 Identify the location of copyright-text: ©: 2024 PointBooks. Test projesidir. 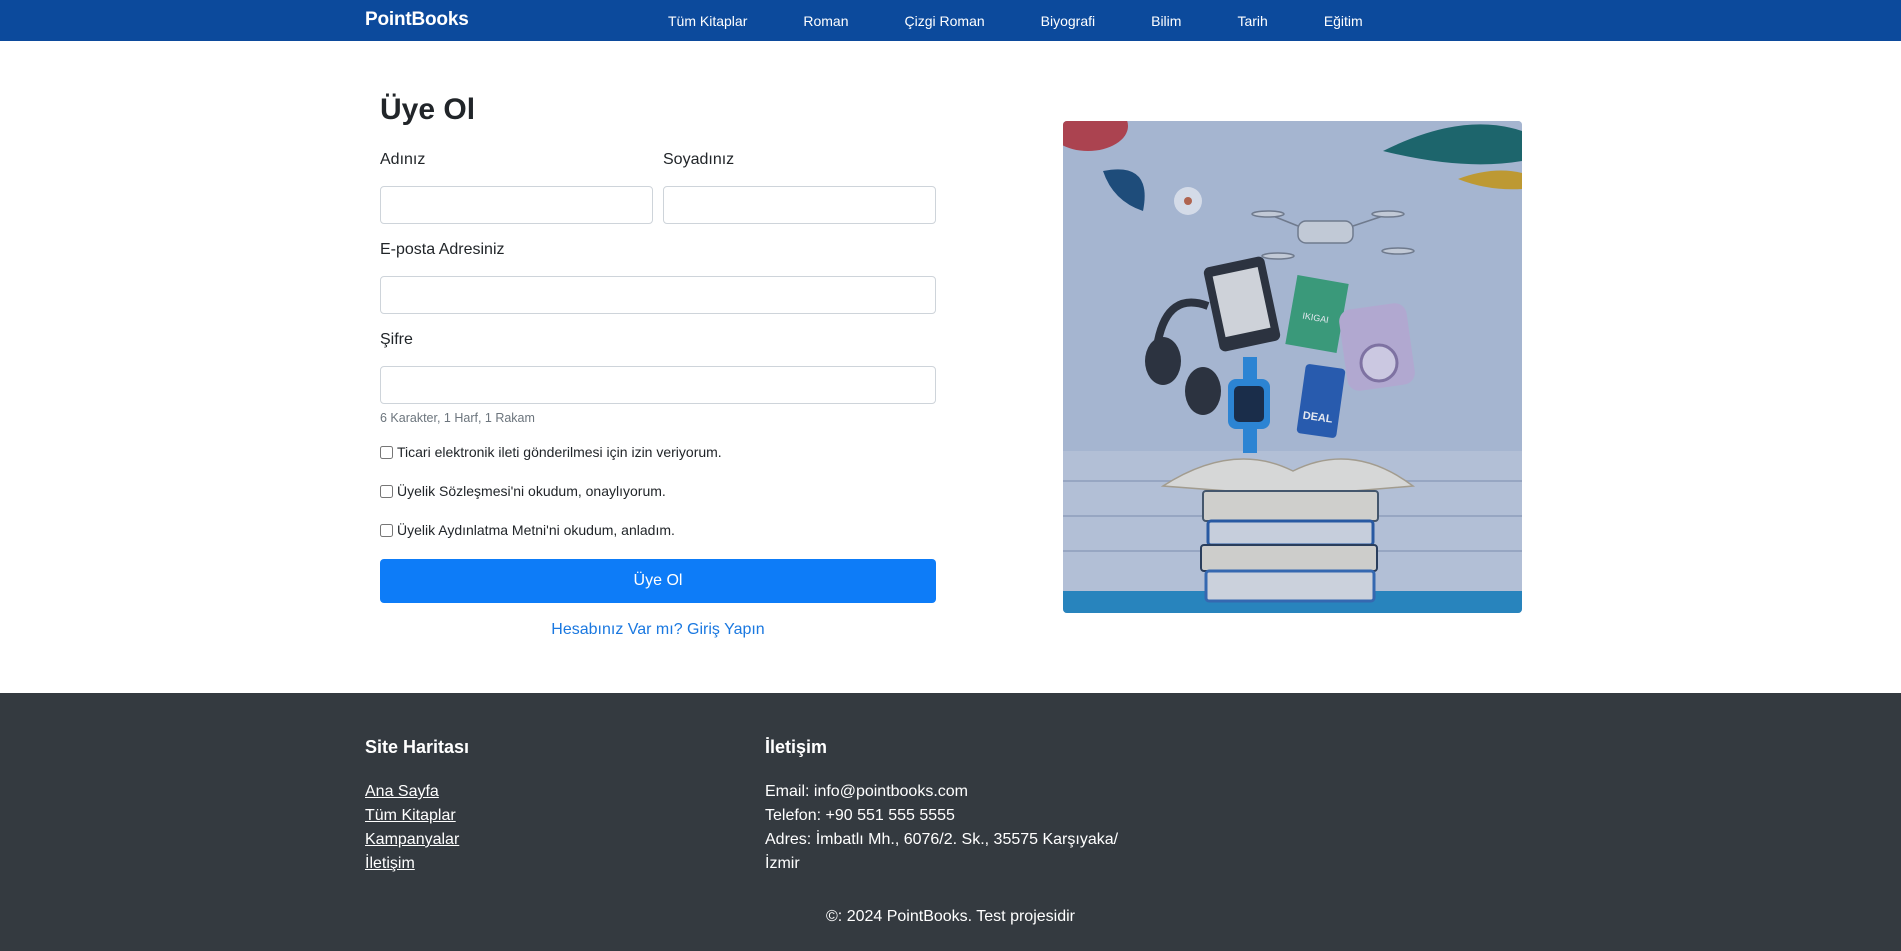
(950, 916).